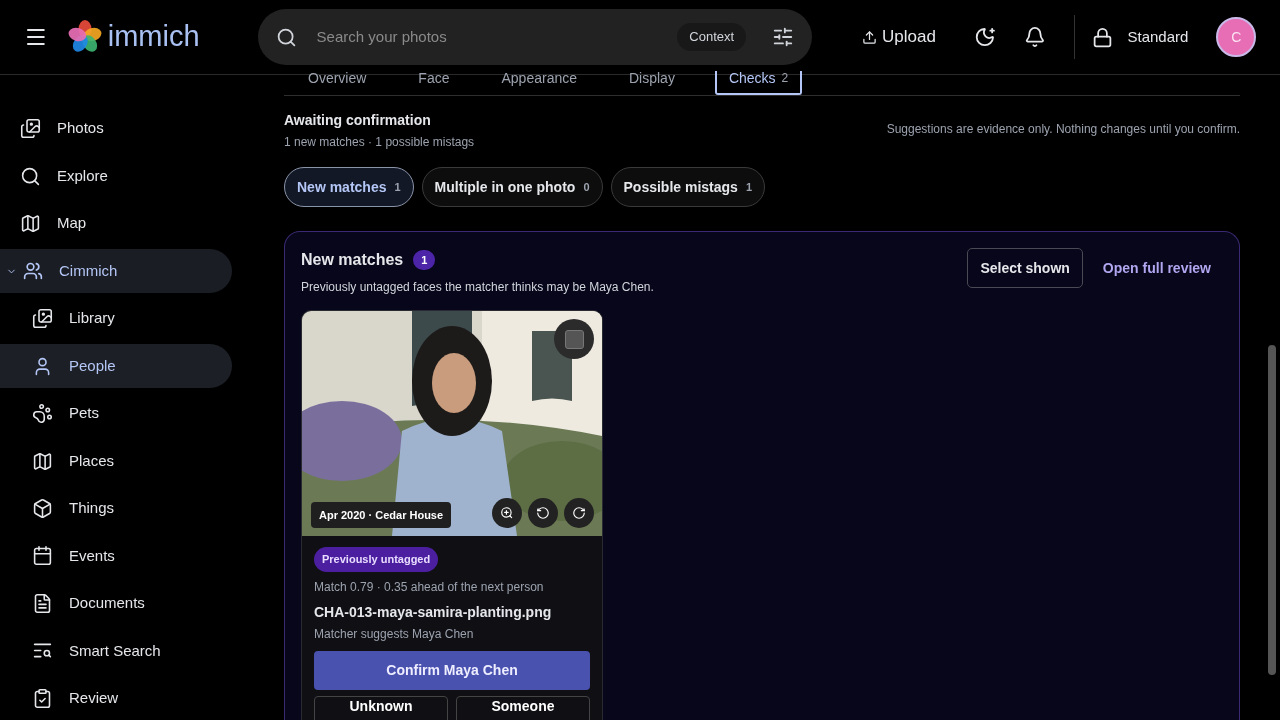 This screenshot has height=720, width=1280. What do you see at coordinates (424, 260) in the screenshot?
I see `count-badge: 1` at bounding box center [424, 260].